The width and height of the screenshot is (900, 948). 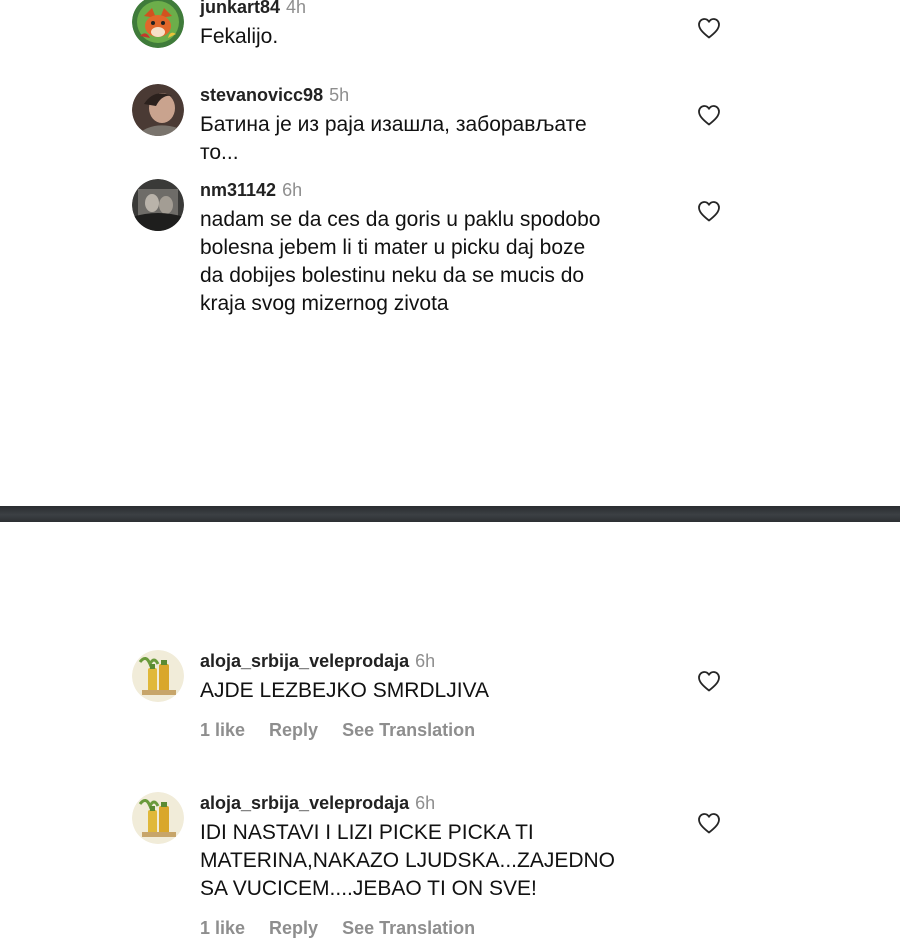 What do you see at coordinates (324, 303) in the screenshot?
I see `comment-text-line: kraja svog mizernog zivota` at bounding box center [324, 303].